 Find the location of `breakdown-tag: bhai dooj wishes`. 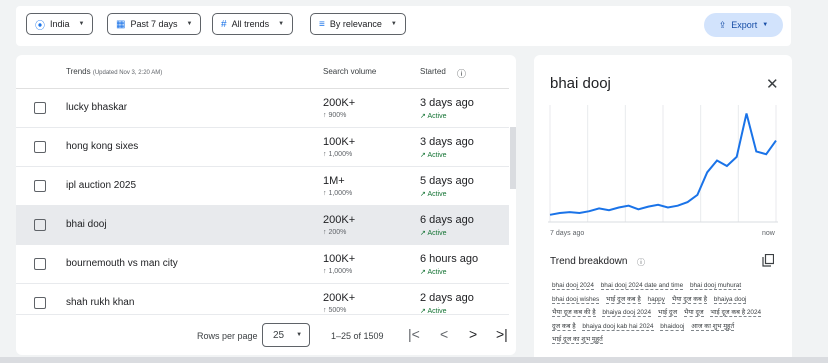

breakdown-tag: bhai dooj wishes is located at coordinates (576, 299).